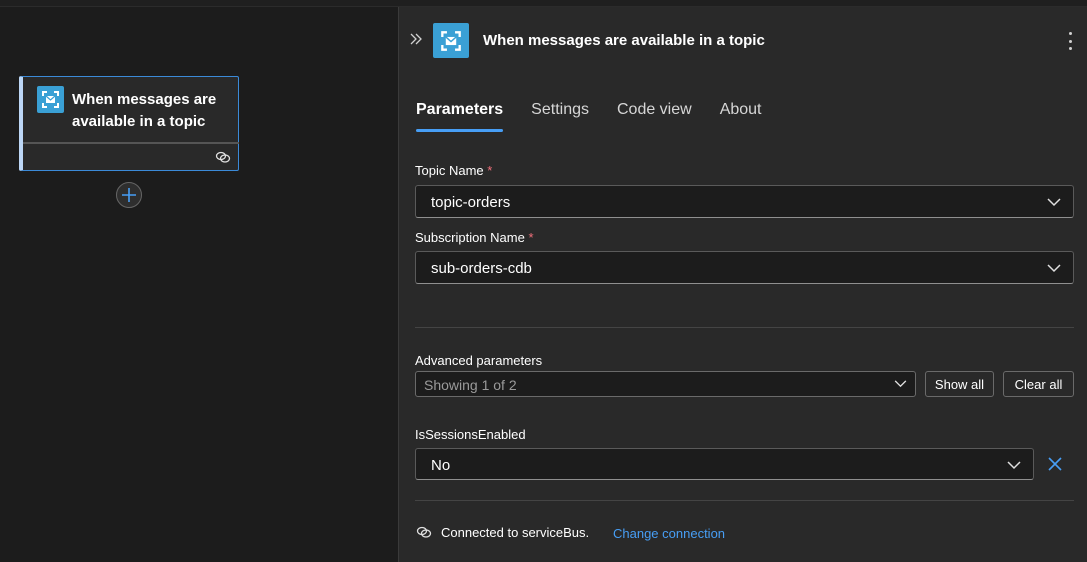 This screenshot has height=562, width=1087. What do you see at coordinates (1038, 384) in the screenshot?
I see `clear-all-button: Clear all` at bounding box center [1038, 384].